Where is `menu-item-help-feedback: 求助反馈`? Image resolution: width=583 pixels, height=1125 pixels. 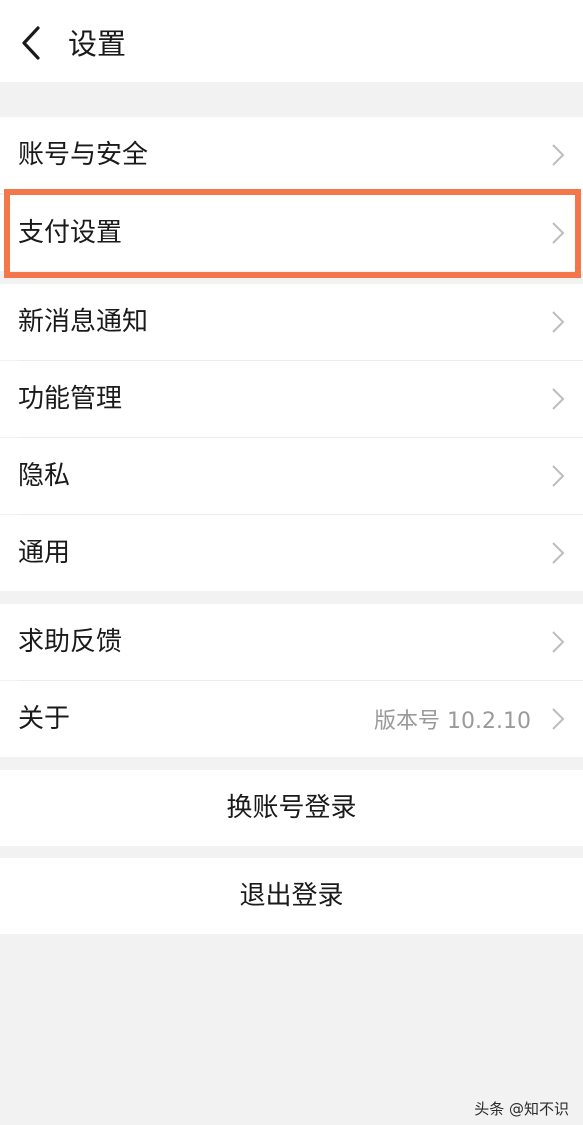
menu-item-help-feedback: 求助反馈 is located at coordinates (291, 642).